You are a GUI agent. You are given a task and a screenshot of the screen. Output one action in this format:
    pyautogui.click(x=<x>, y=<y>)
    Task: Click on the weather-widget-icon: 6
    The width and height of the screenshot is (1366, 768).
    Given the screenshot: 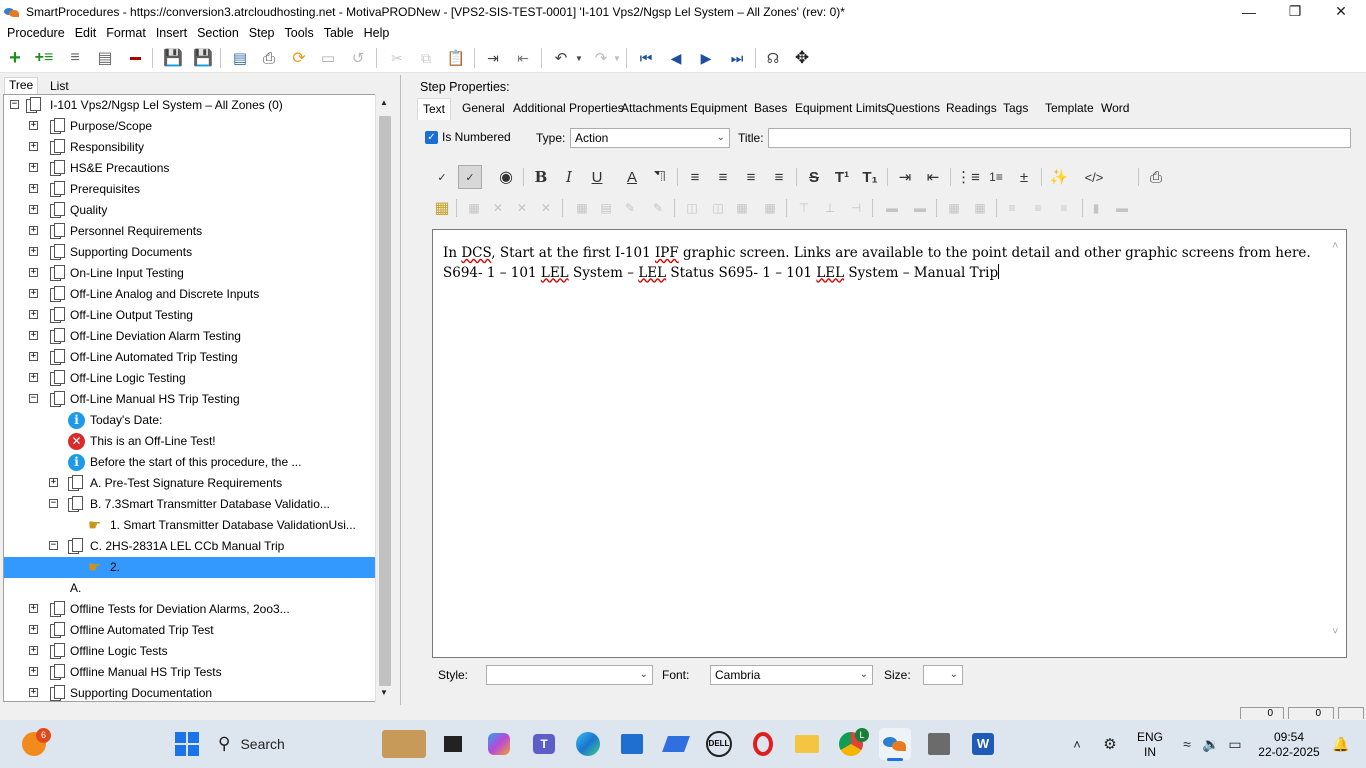 What is the action you would take?
    pyautogui.click(x=34, y=744)
    